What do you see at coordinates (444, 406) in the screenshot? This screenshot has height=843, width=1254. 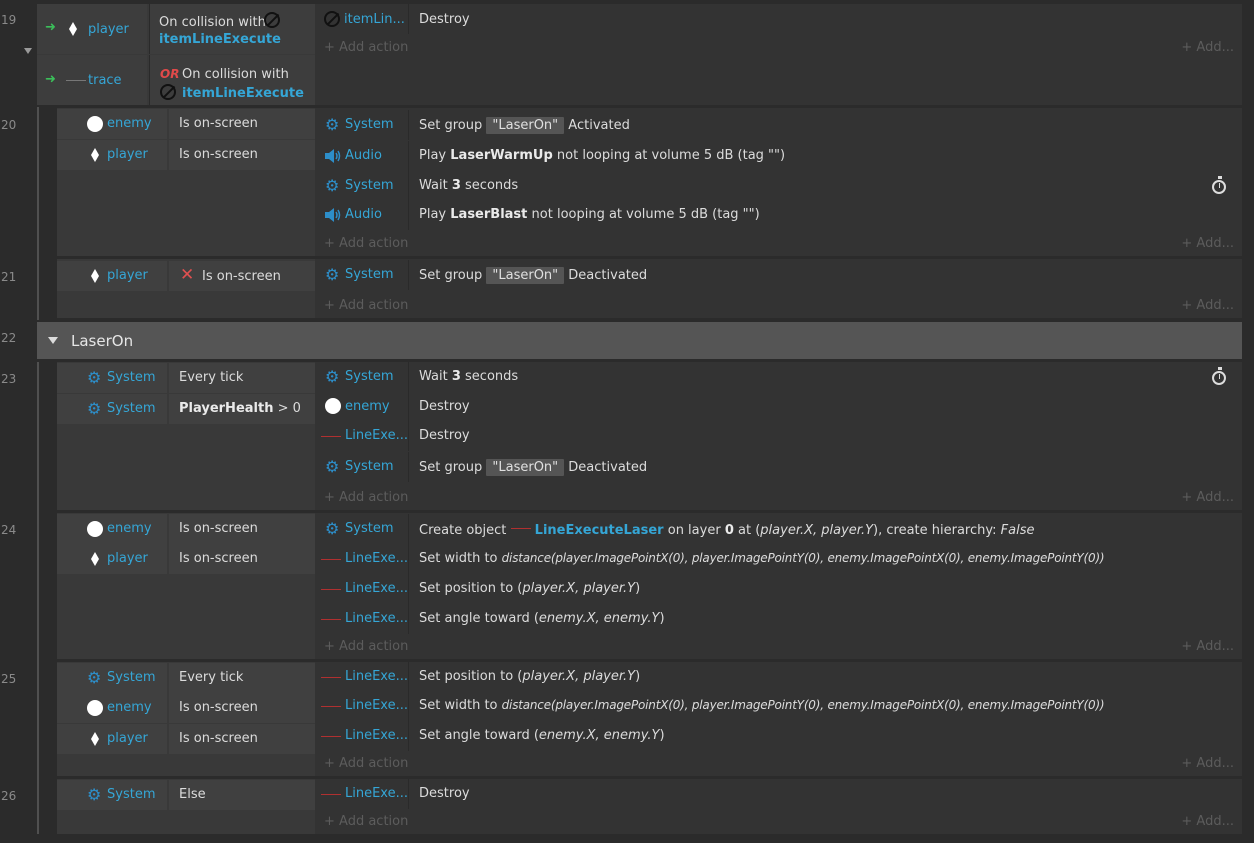 I see `action-text: Destroy` at bounding box center [444, 406].